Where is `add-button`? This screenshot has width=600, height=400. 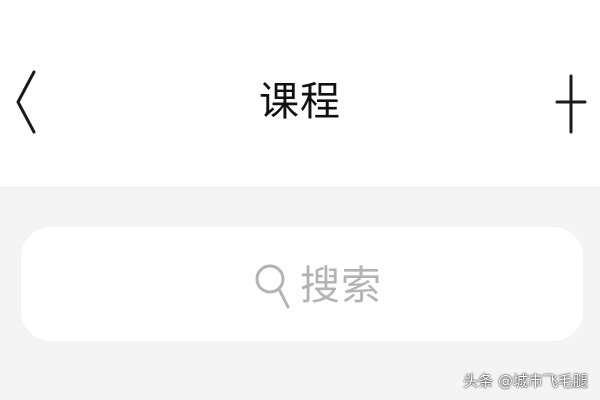
add-button is located at coordinates (571, 104).